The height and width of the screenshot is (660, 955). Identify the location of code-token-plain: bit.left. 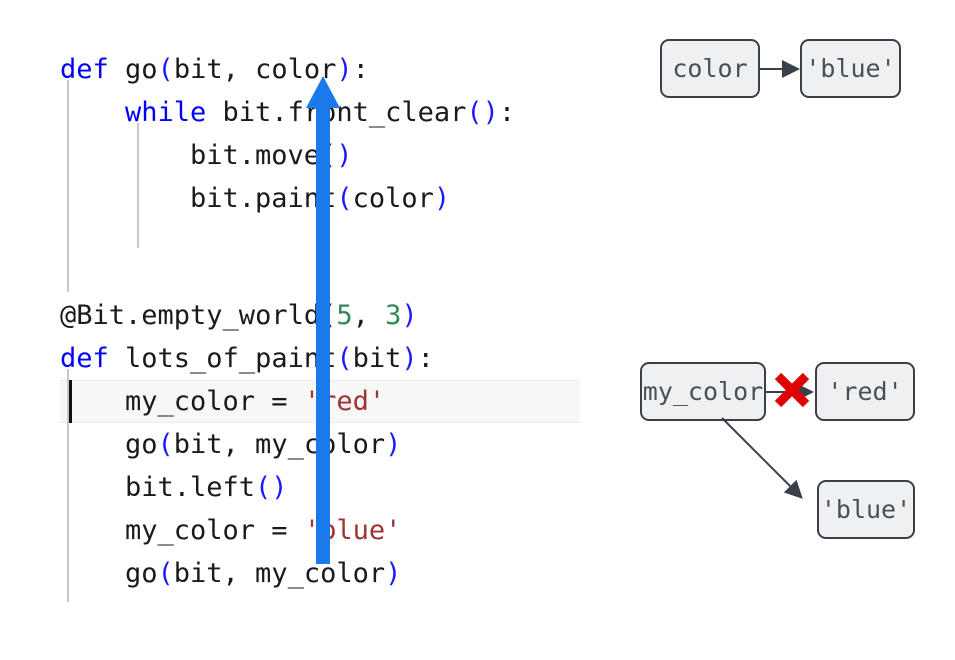
(190, 487).